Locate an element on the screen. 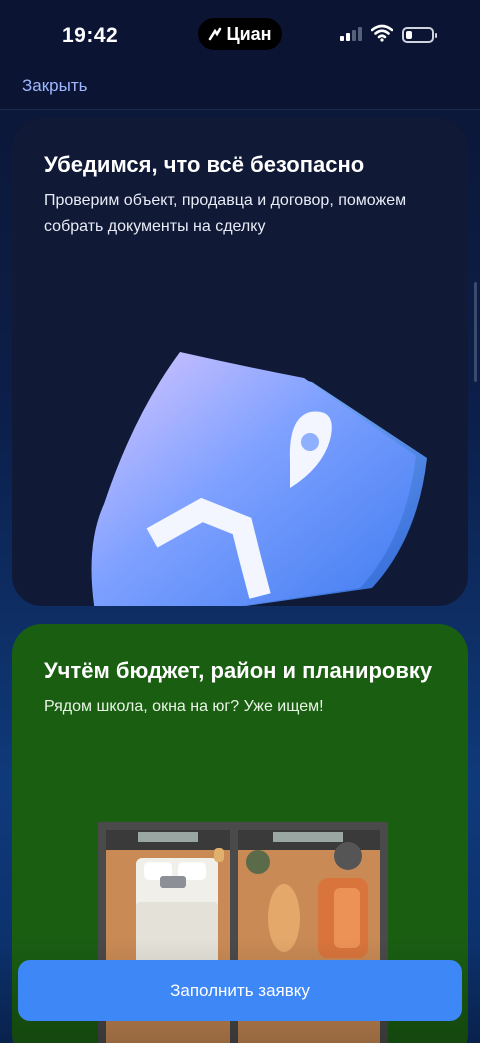 Image resolution: width=480 pixels, height=1043 pixels. battery-icon is located at coordinates (419, 35).